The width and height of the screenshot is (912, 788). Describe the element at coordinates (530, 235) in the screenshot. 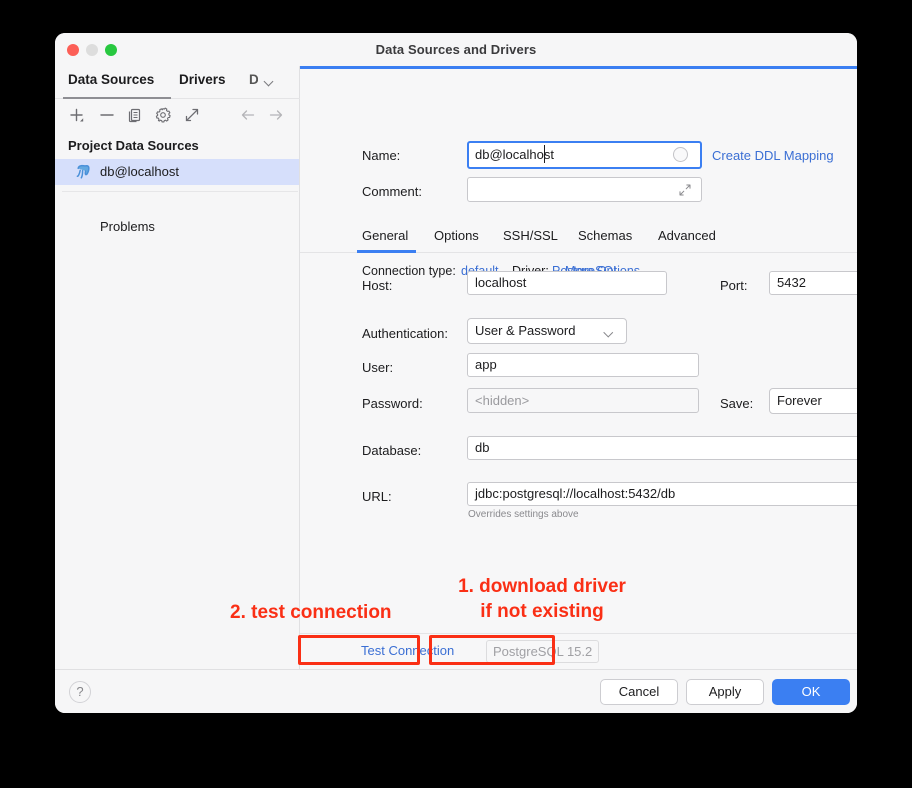

I see `tab-ssh-ssl: SSH/SSL` at that location.